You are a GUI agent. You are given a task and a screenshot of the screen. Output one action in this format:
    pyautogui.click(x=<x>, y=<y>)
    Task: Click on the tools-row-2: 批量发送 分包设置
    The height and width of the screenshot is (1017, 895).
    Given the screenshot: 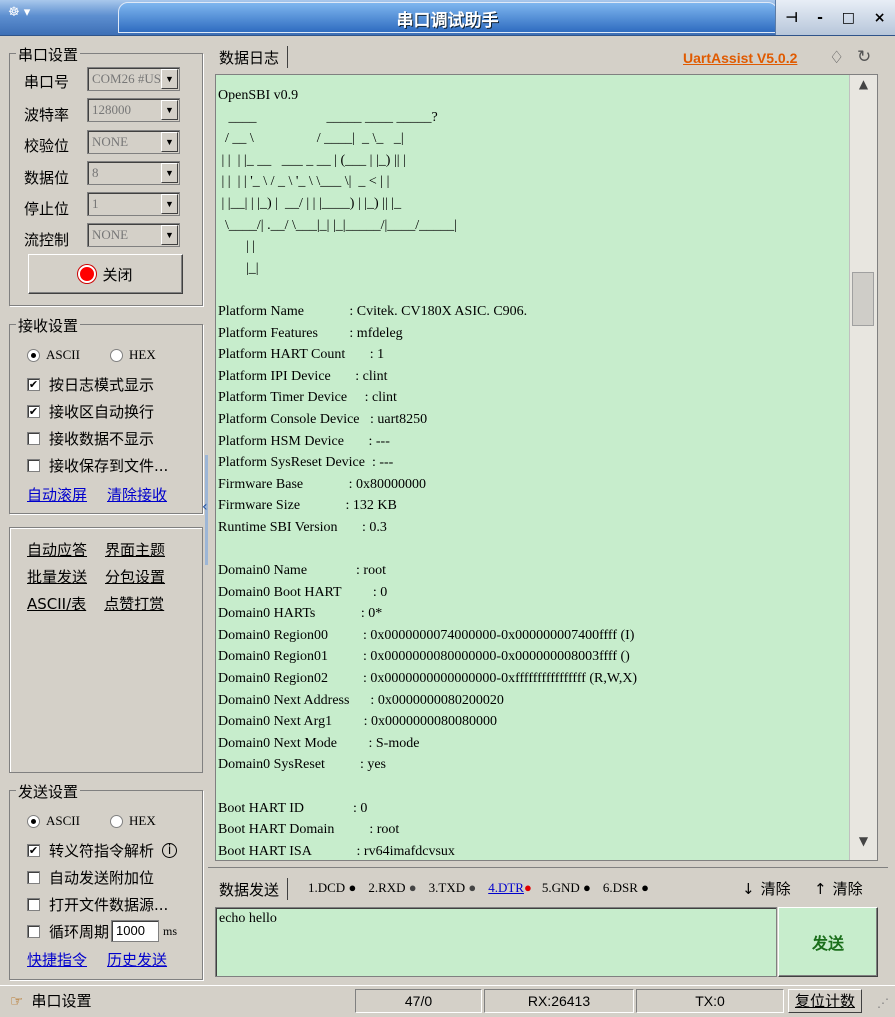 What is the action you would take?
    pyautogui.click(x=96, y=576)
    